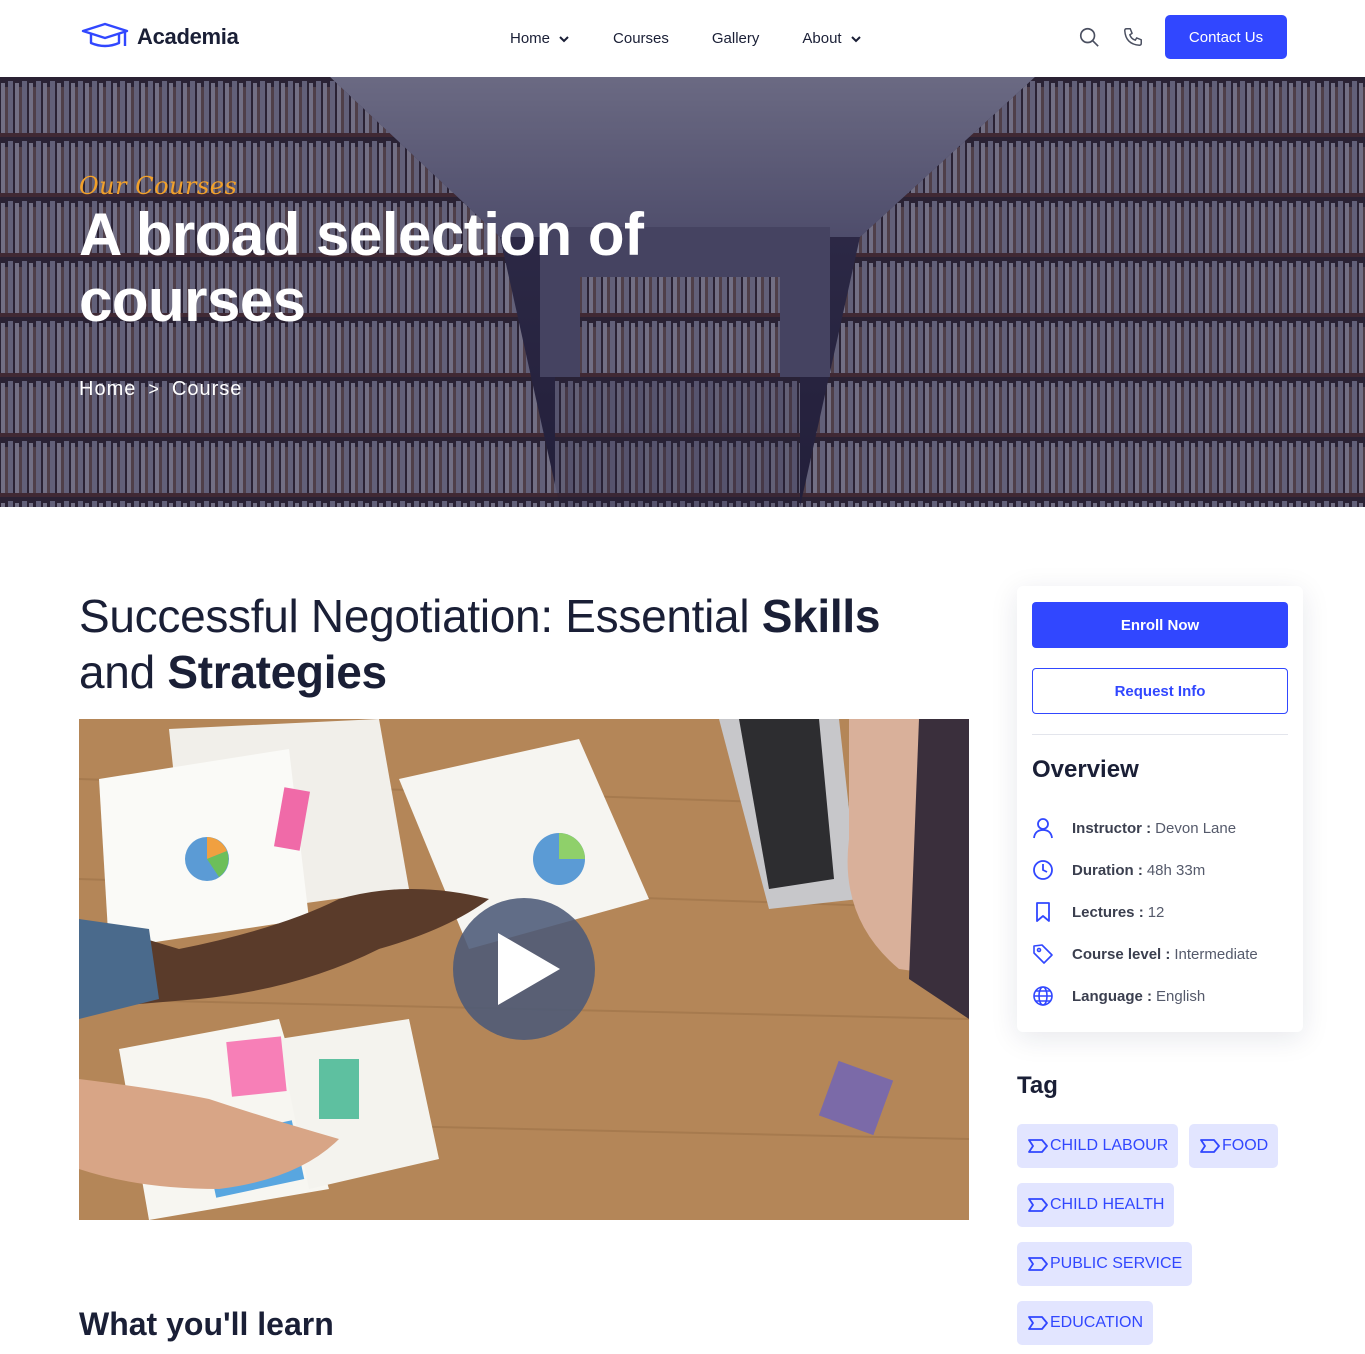 The height and width of the screenshot is (1354, 1365). I want to click on contact-us-button: Contact Us, so click(1226, 37).